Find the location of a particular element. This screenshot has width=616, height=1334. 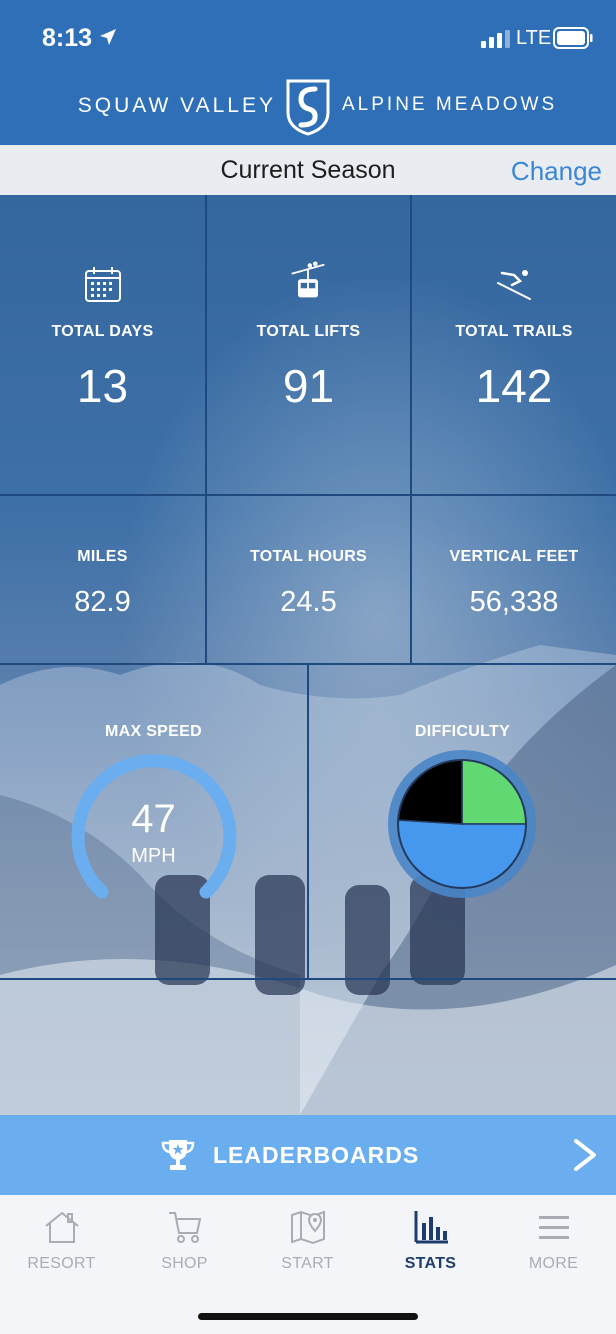

tab-label: SHOP is located at coordinates (184, 1263).